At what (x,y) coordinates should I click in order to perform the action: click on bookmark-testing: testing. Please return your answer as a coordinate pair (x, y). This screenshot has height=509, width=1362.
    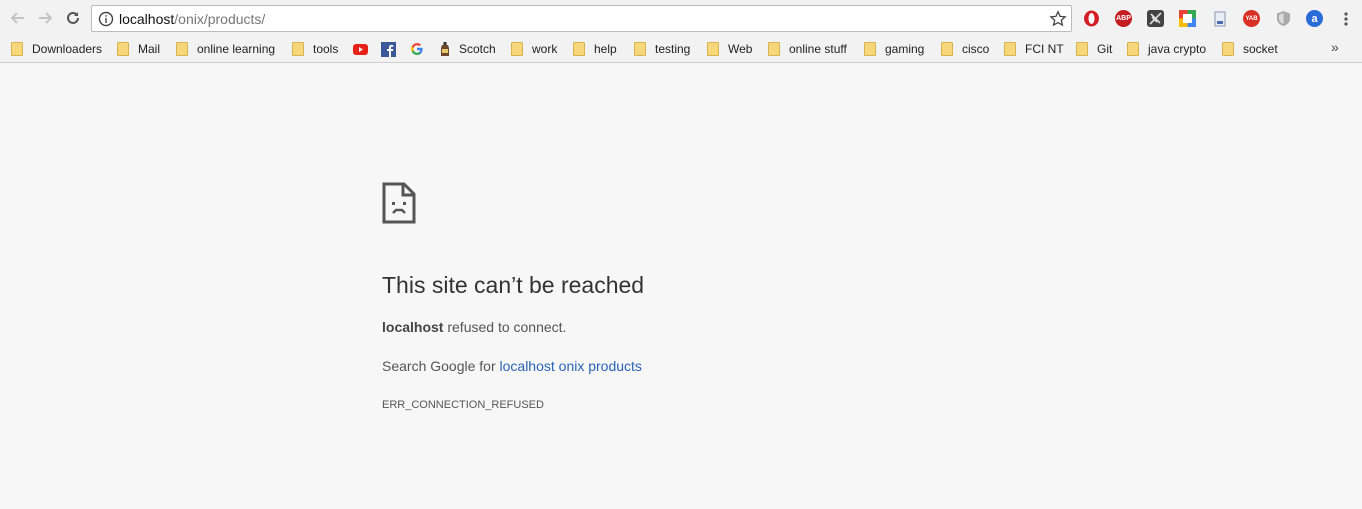
    Looking at the image, I should click on (662, 49).